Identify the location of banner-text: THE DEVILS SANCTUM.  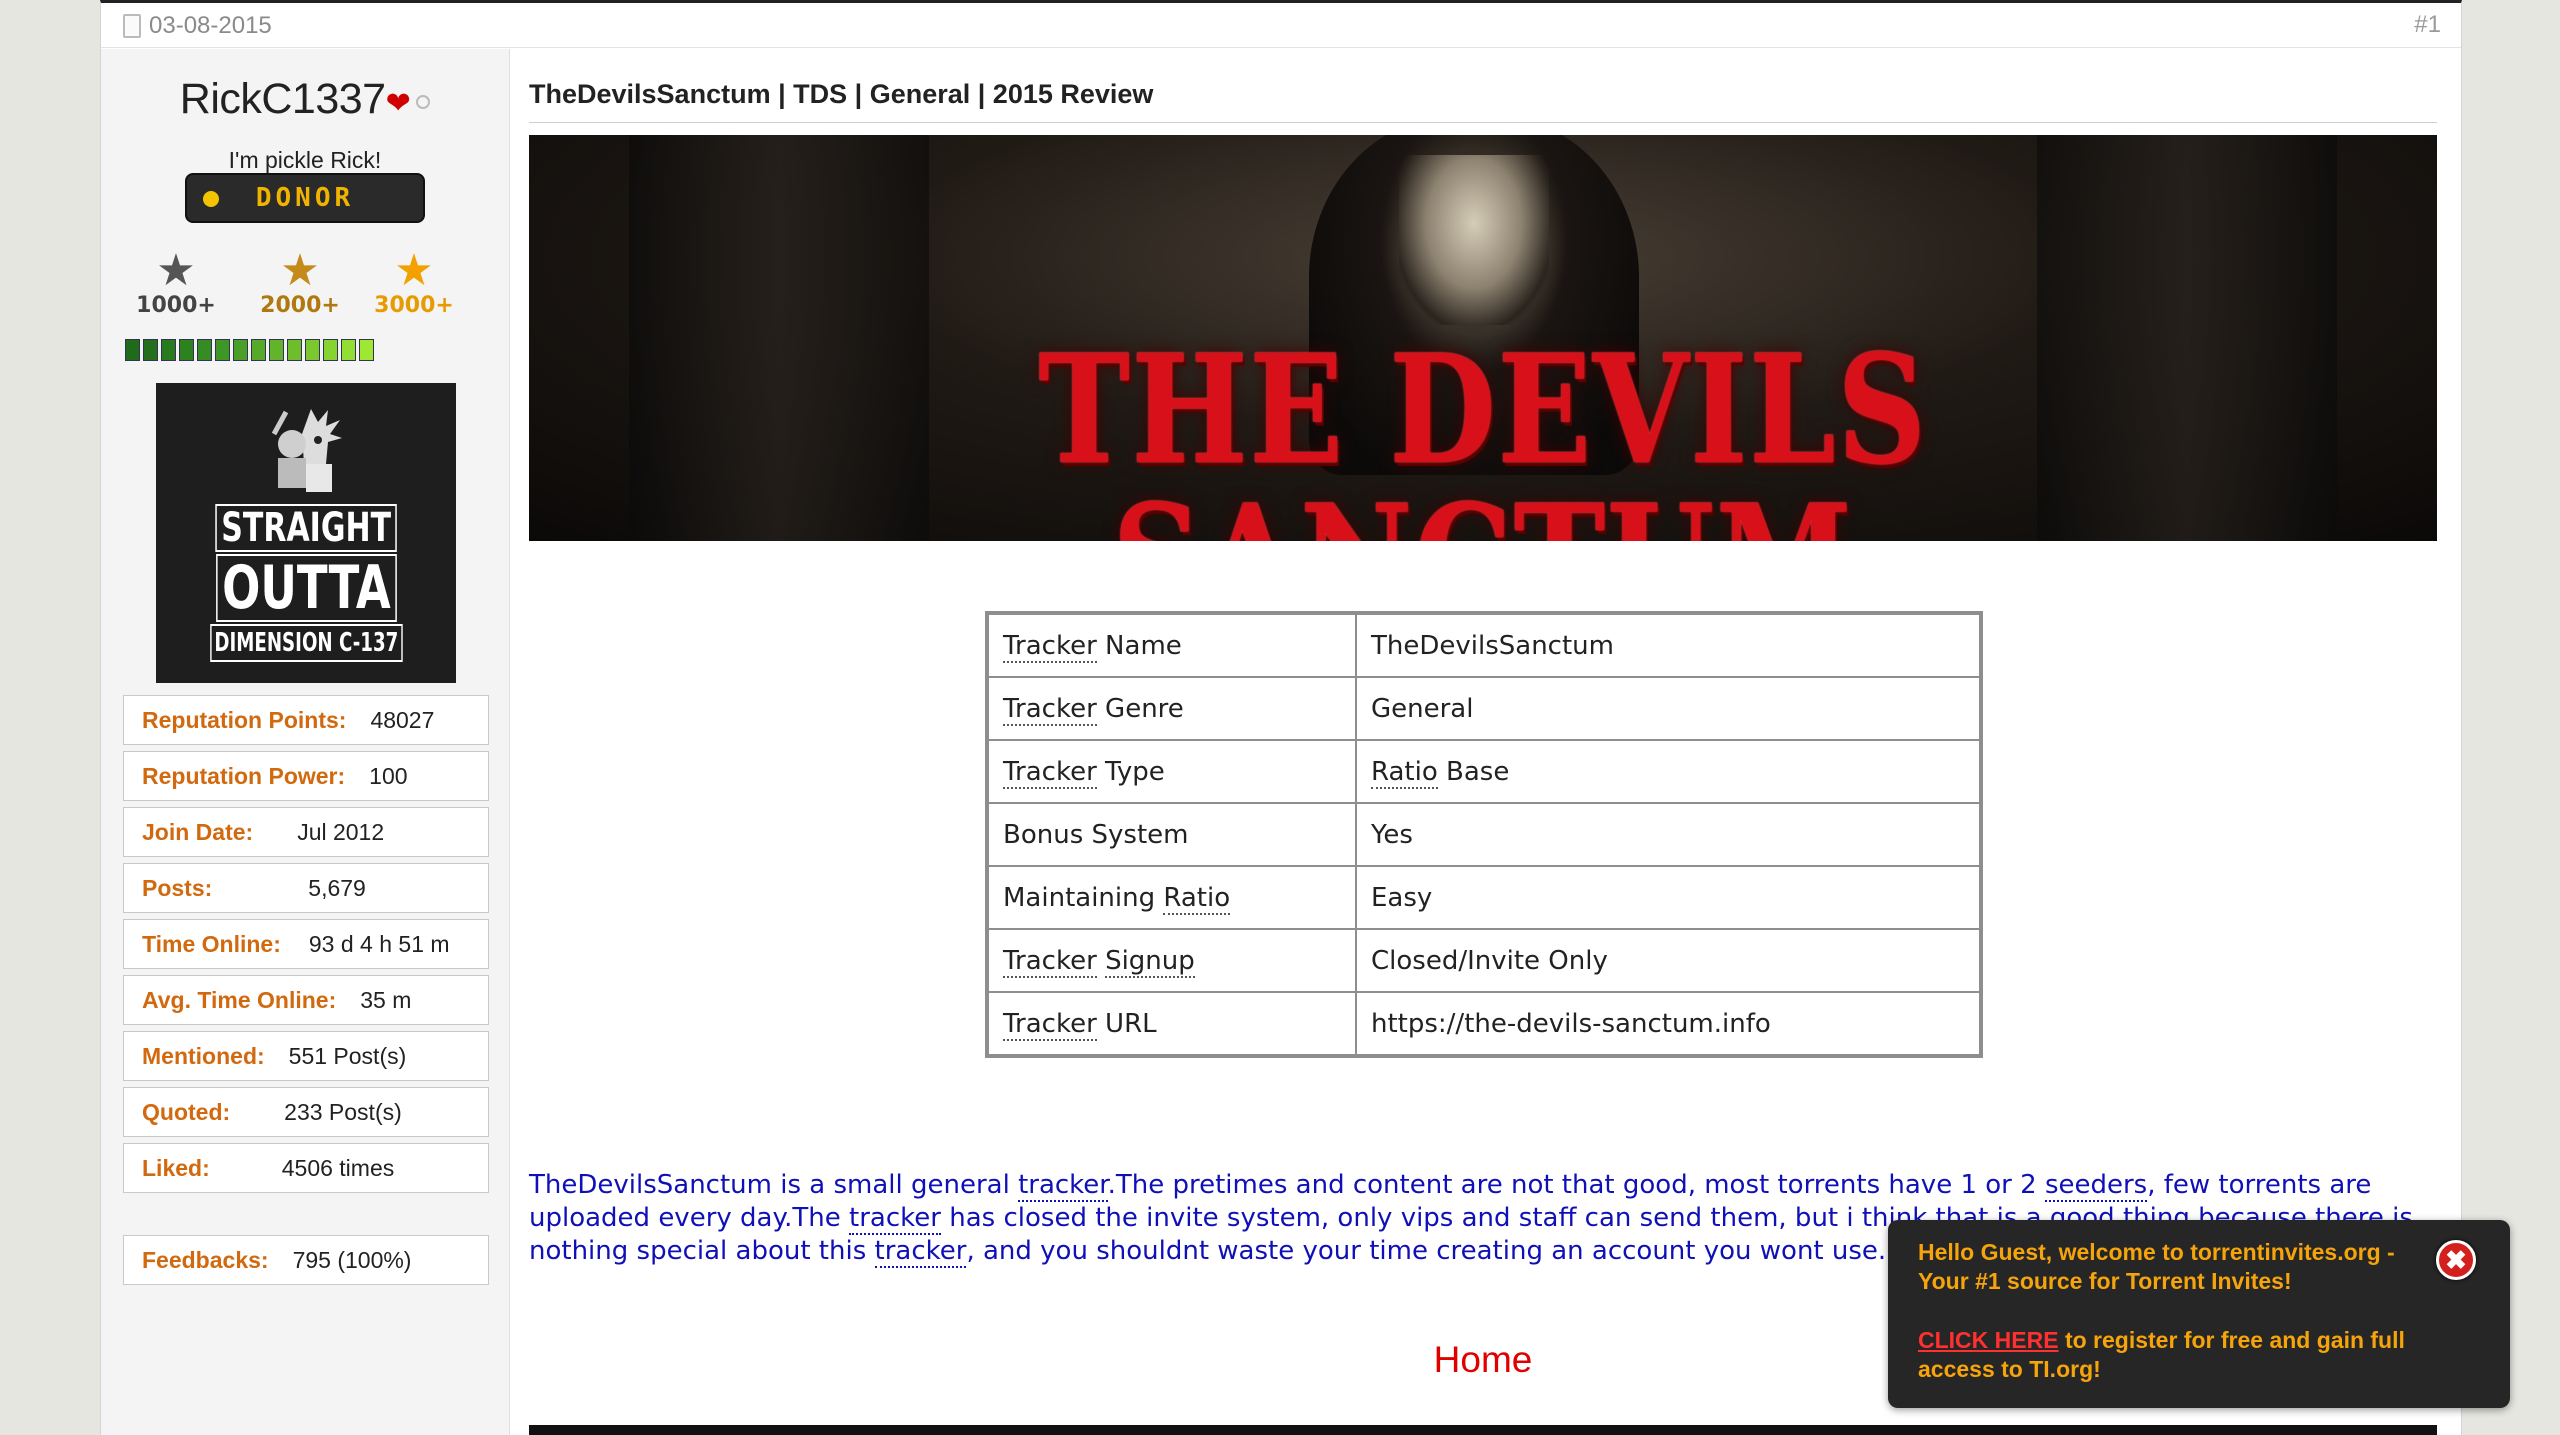
(1483, 431).